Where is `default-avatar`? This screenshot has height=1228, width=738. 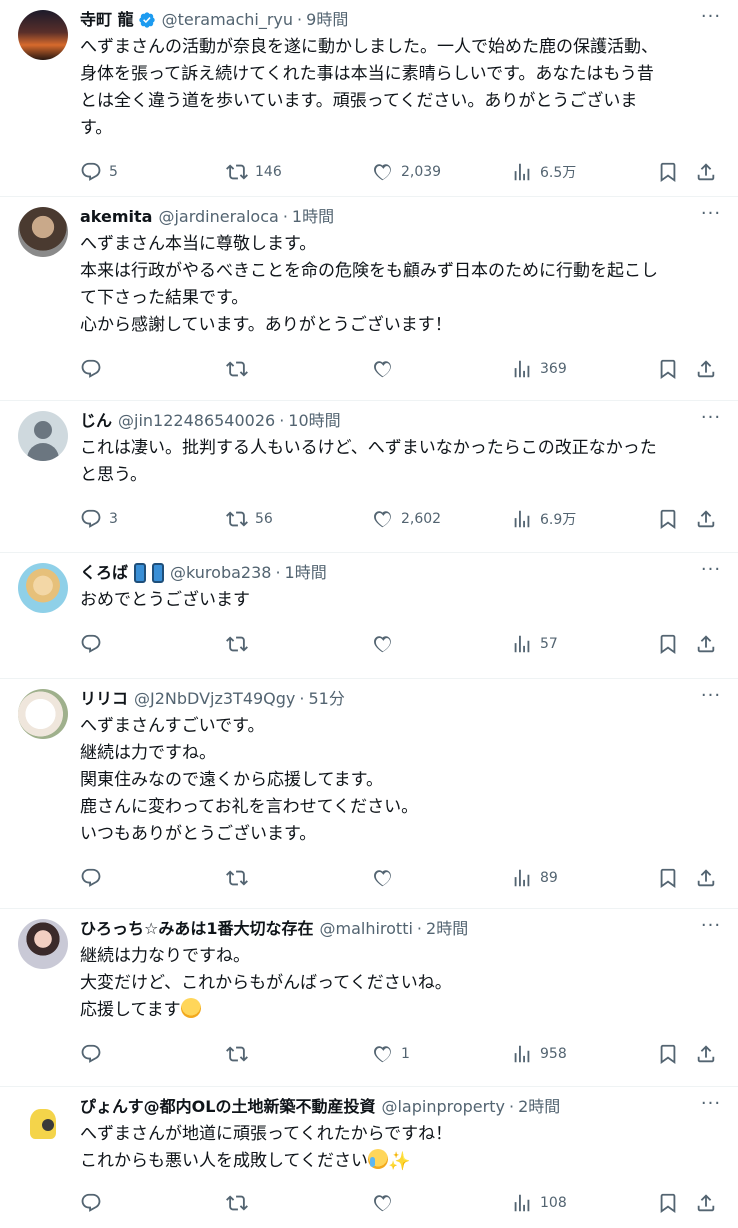 default-avatar is located at coordinates (43, 436).